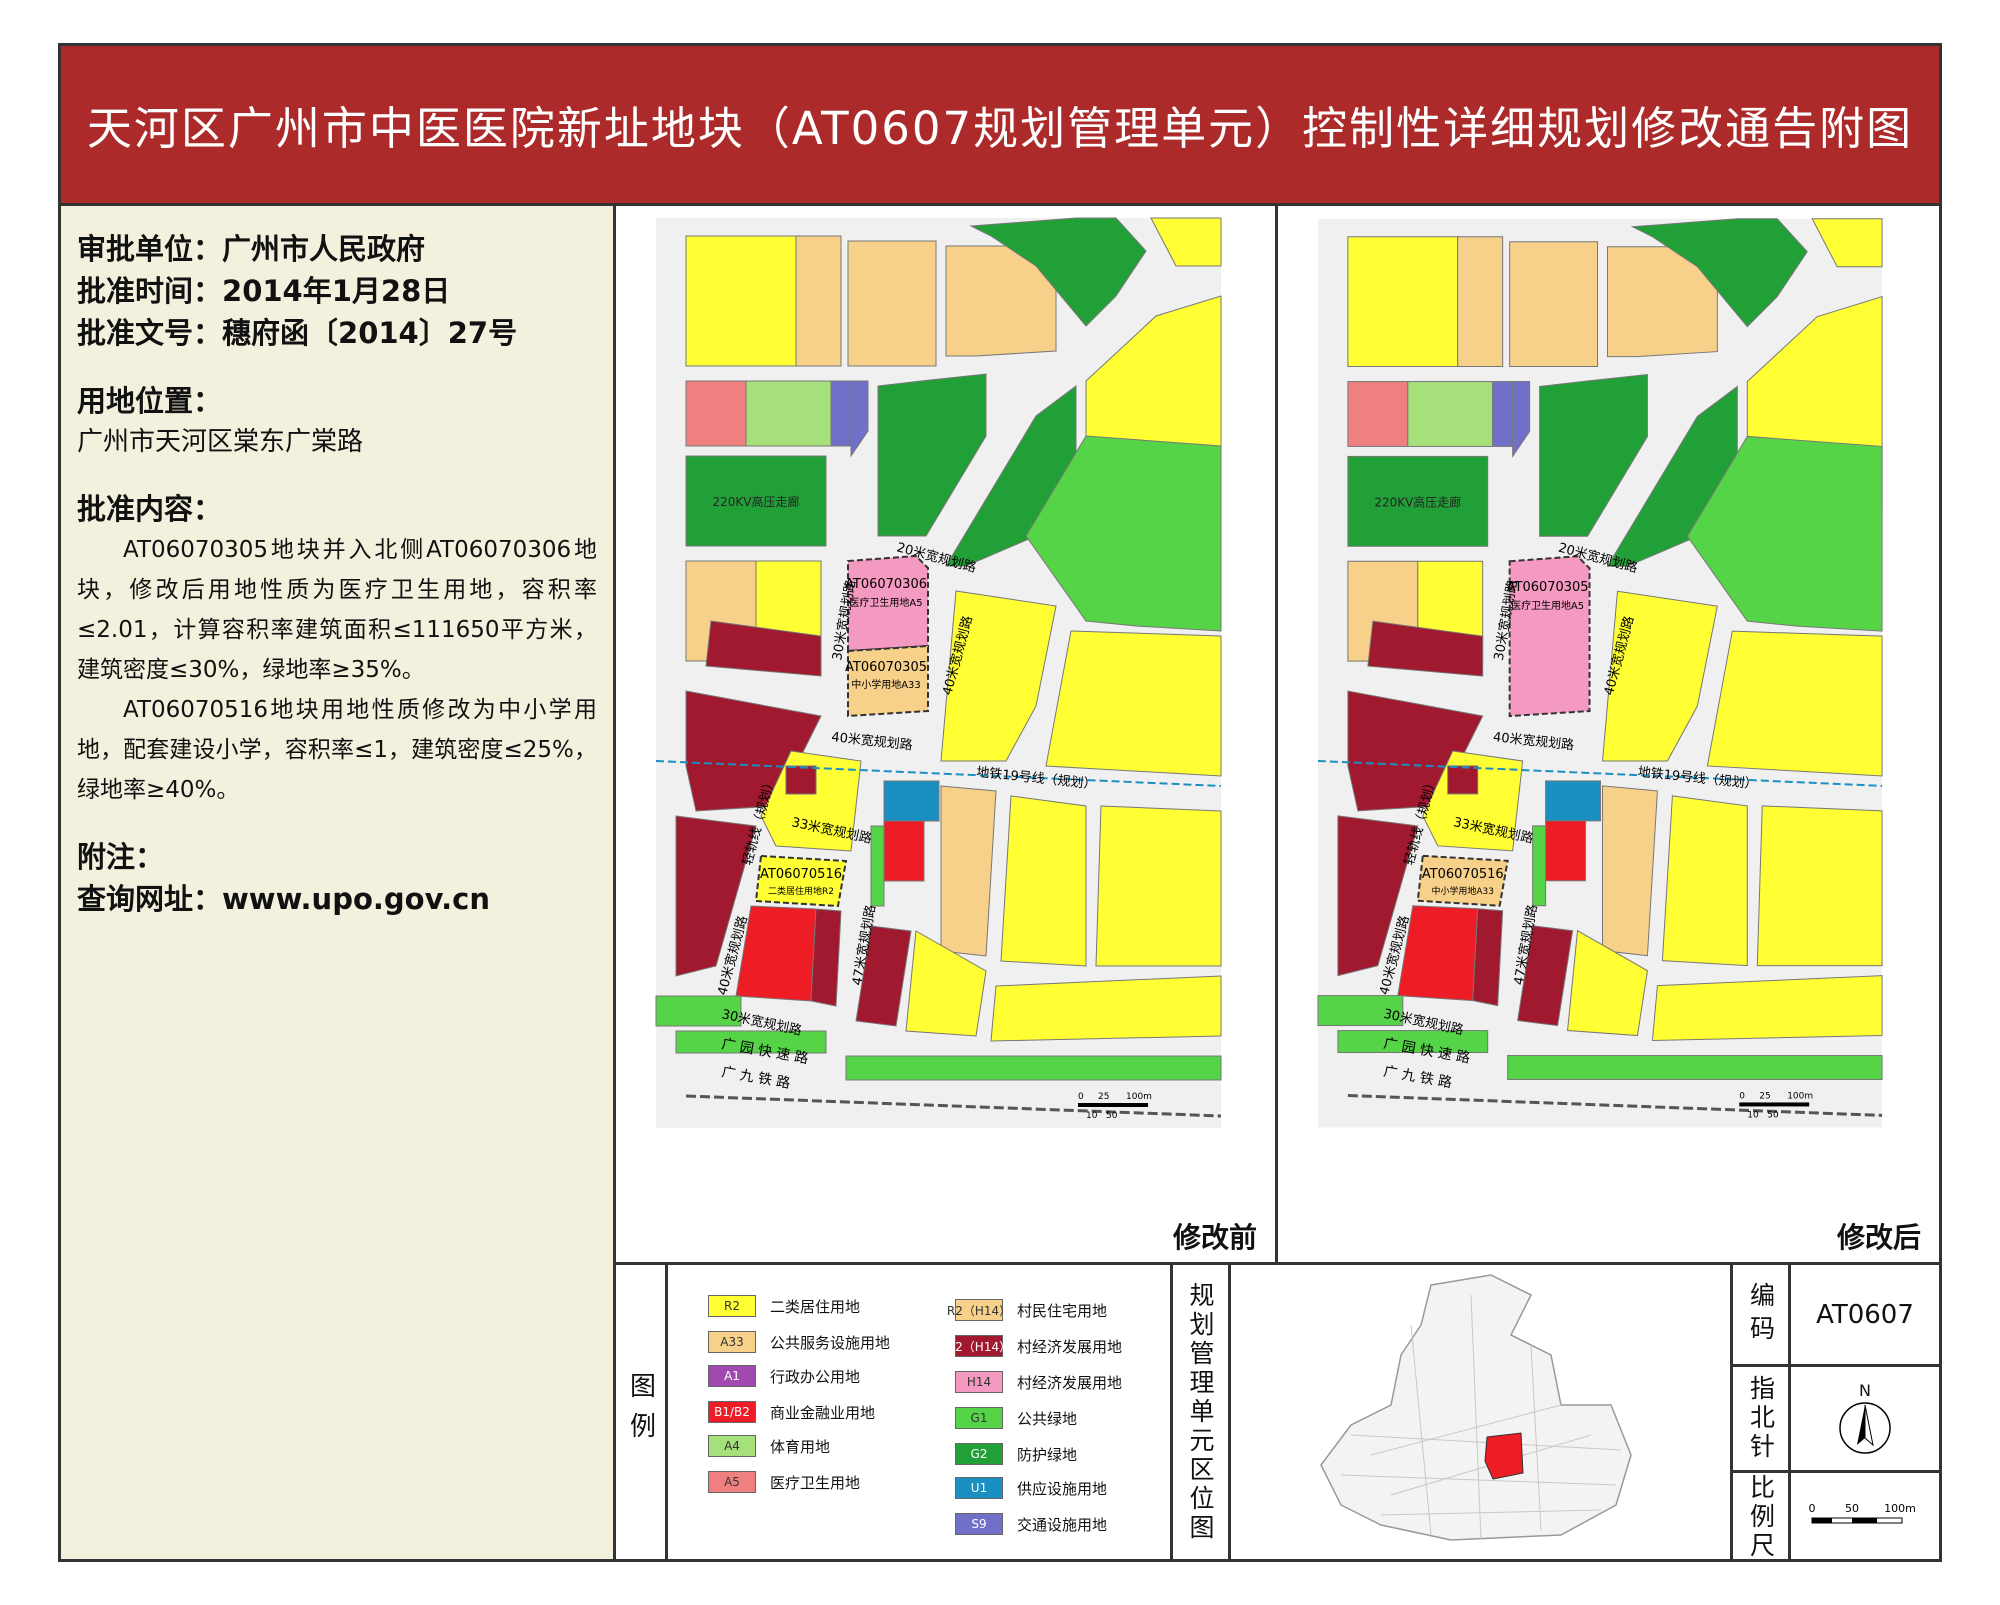  I want to click on scale-label: 比例尺, so click(1762, 1517).